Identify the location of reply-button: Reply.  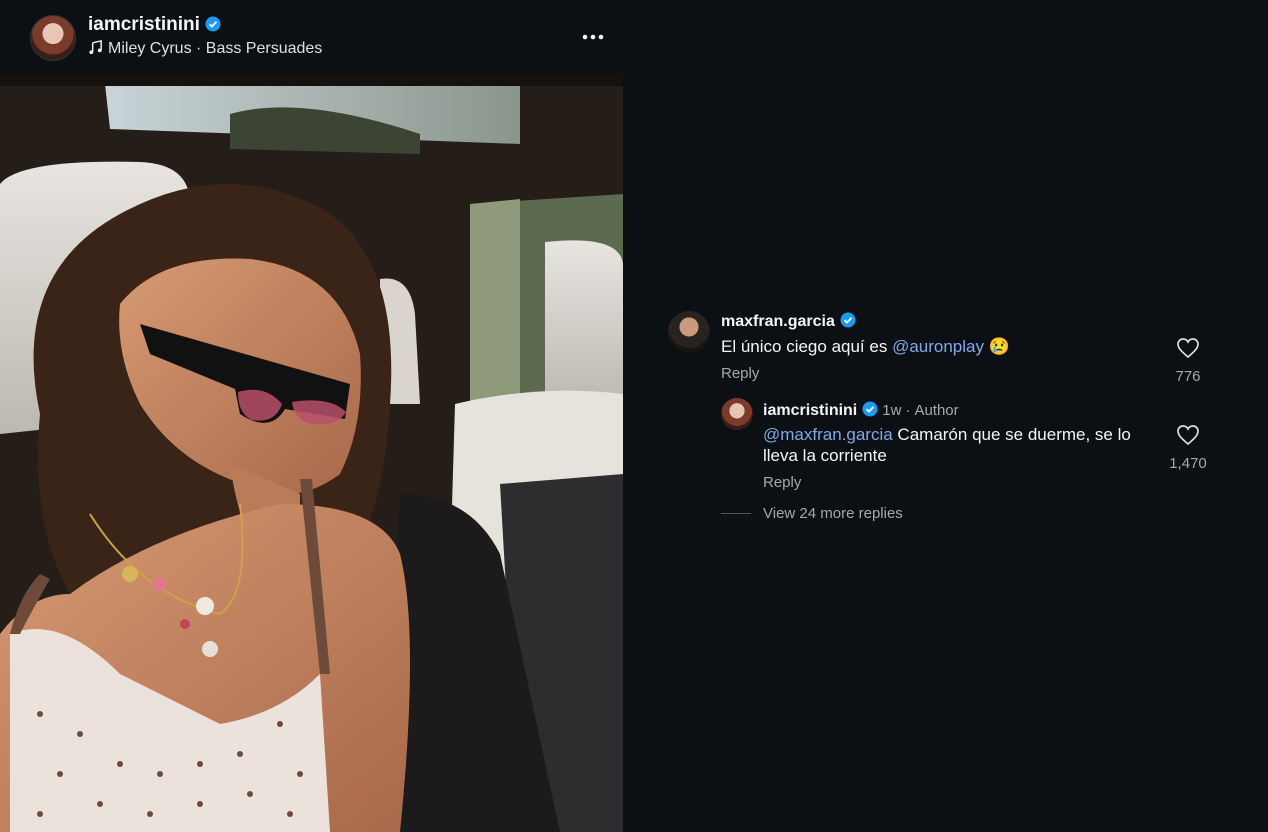
(740, 373).